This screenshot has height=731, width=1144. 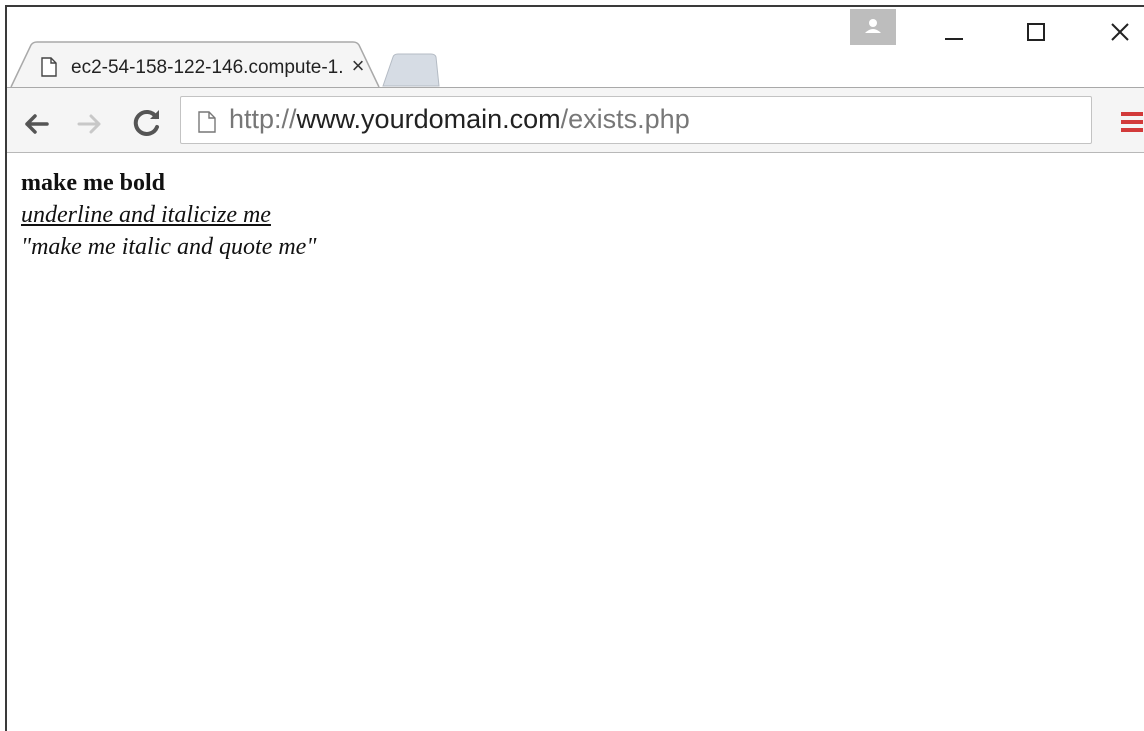 I want to click on hamburger-menu-icon, so click(x=1131, y=122).